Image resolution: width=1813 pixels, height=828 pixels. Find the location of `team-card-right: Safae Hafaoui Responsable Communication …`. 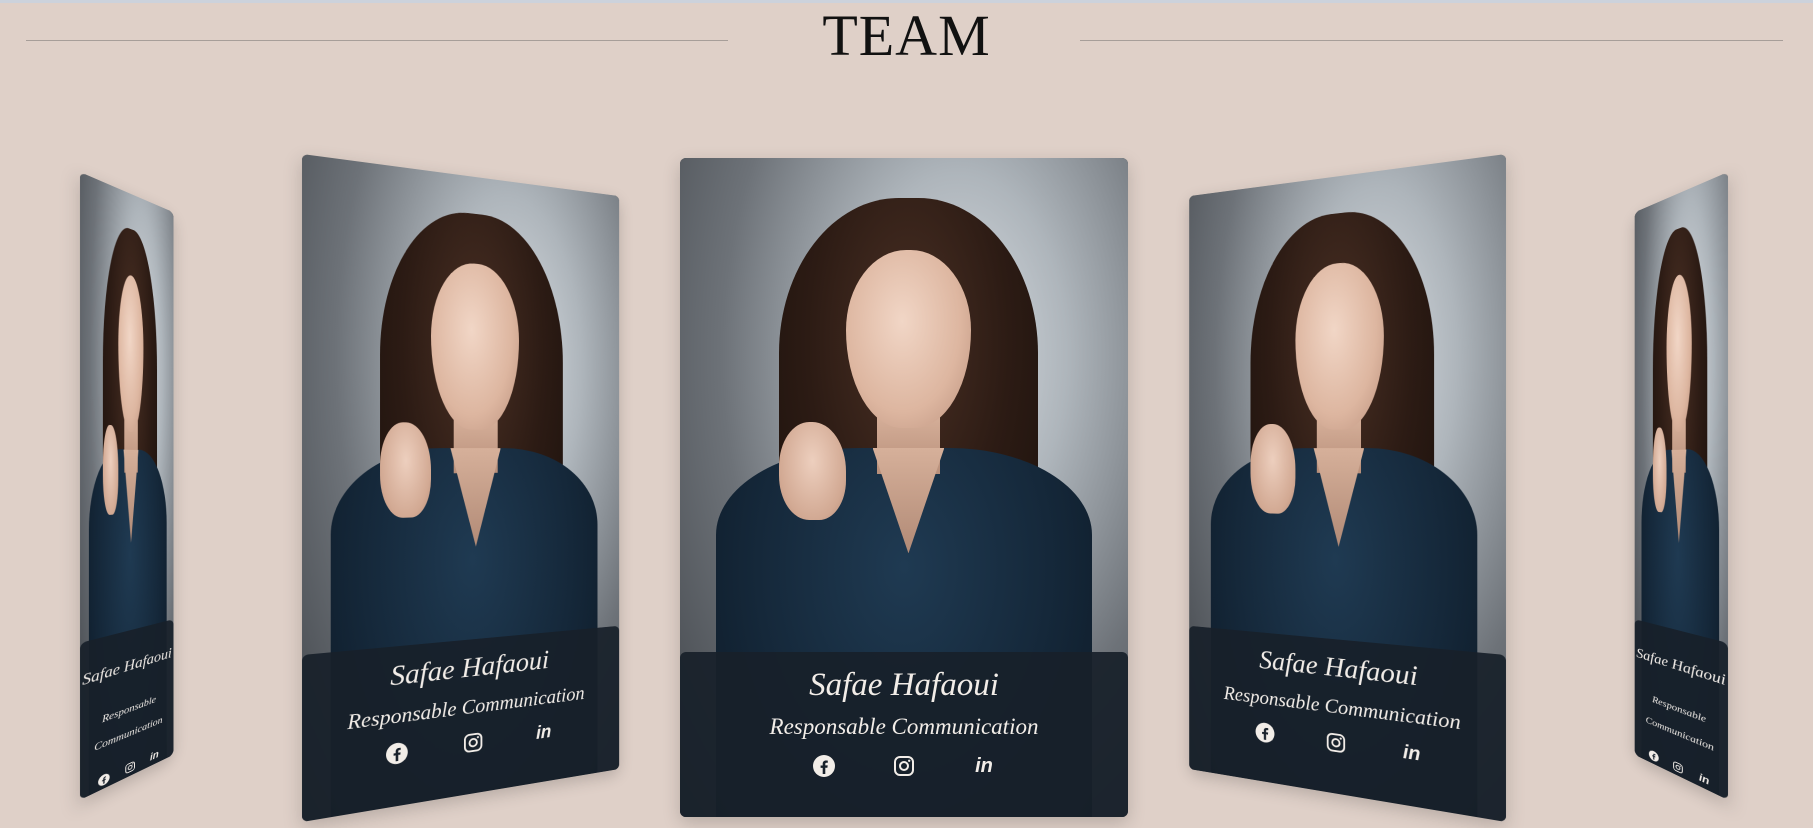

team-card-right: Safae Hafaoui Responsable Communication … is located at coordinates (1347, 488).